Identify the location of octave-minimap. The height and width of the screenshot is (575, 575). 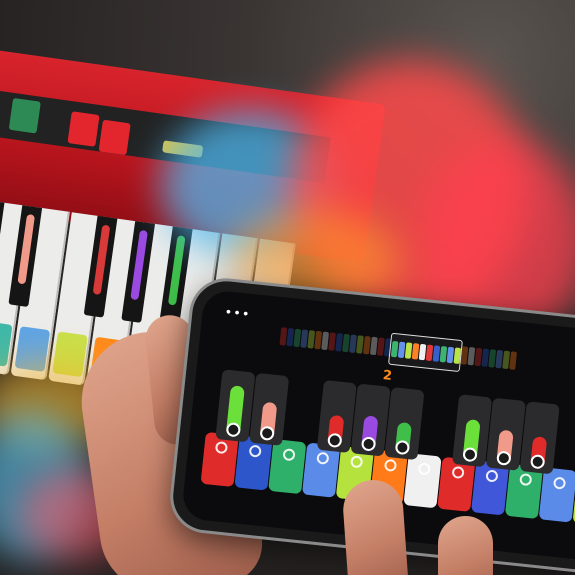
(399, 350).